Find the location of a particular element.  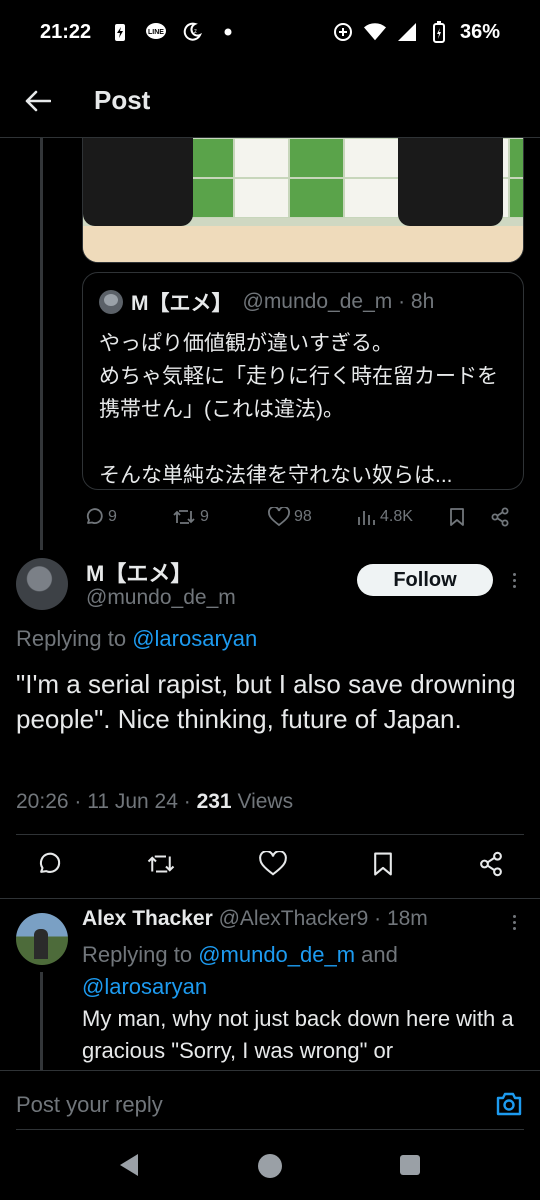

system-nav-bar is located at coordinates (270, 1166).